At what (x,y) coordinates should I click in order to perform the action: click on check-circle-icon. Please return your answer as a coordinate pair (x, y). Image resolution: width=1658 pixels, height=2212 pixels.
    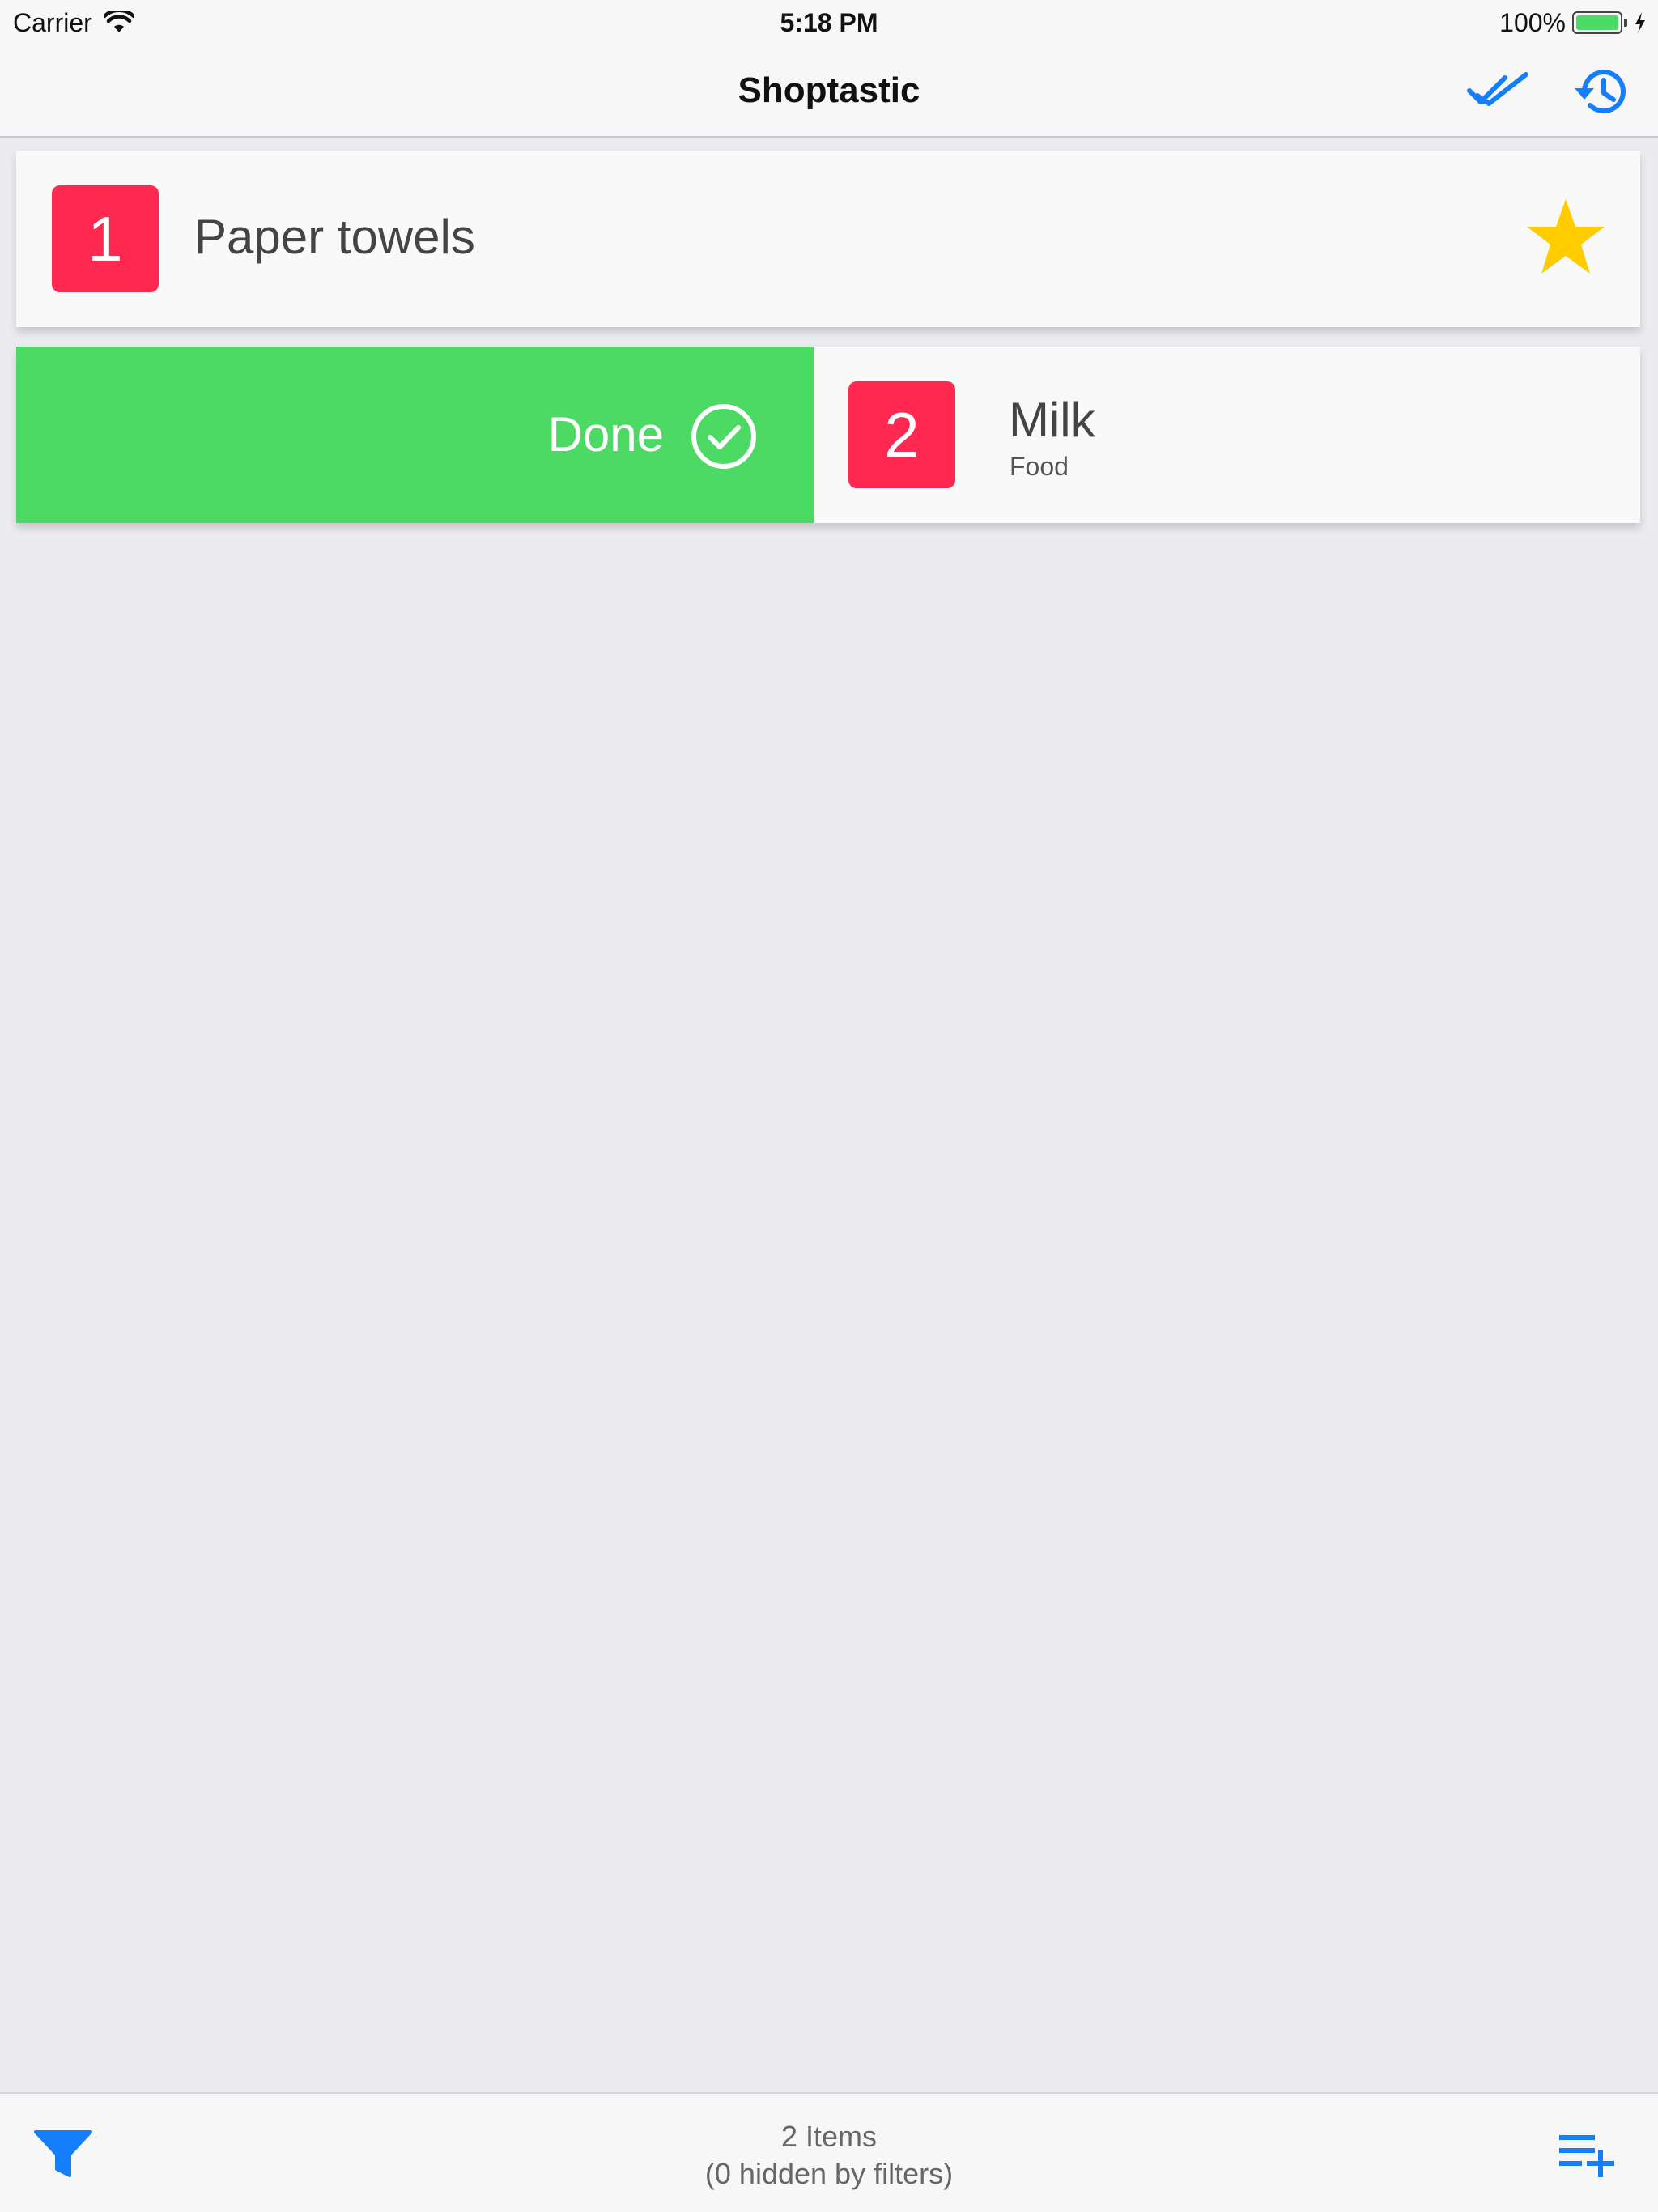
    Looking at the image, I should click on (723, 437).